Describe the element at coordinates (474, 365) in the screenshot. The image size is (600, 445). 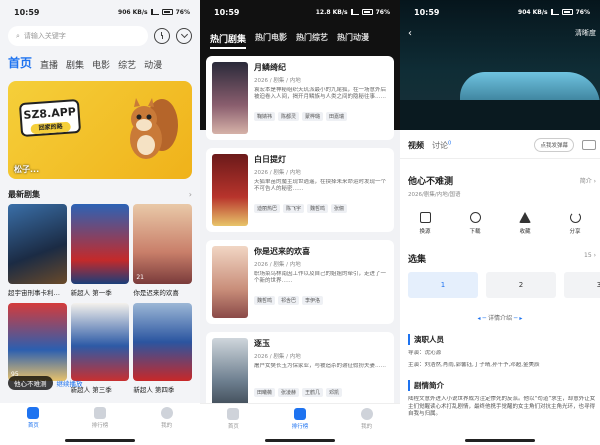
I see `cast-line: 主演：刘浩然,肖雨,郭馨钰,丁子晴,孙千予,邓超,金美辰` at that location.